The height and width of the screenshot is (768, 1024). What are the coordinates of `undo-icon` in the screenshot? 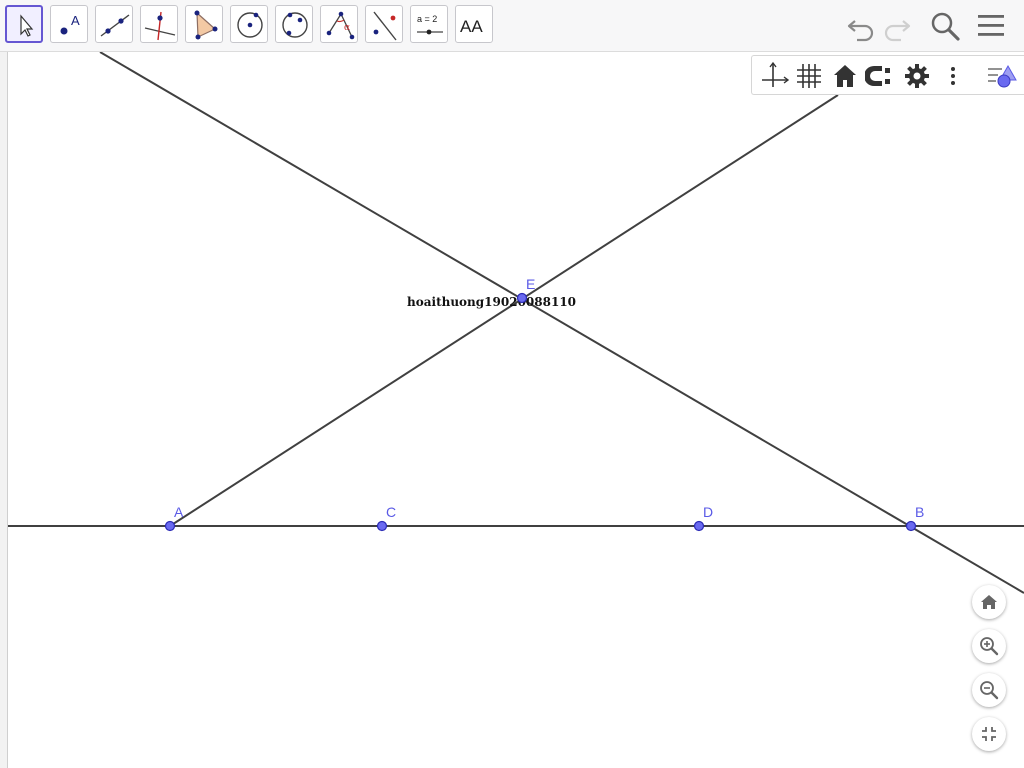 It's located at (860, 31).